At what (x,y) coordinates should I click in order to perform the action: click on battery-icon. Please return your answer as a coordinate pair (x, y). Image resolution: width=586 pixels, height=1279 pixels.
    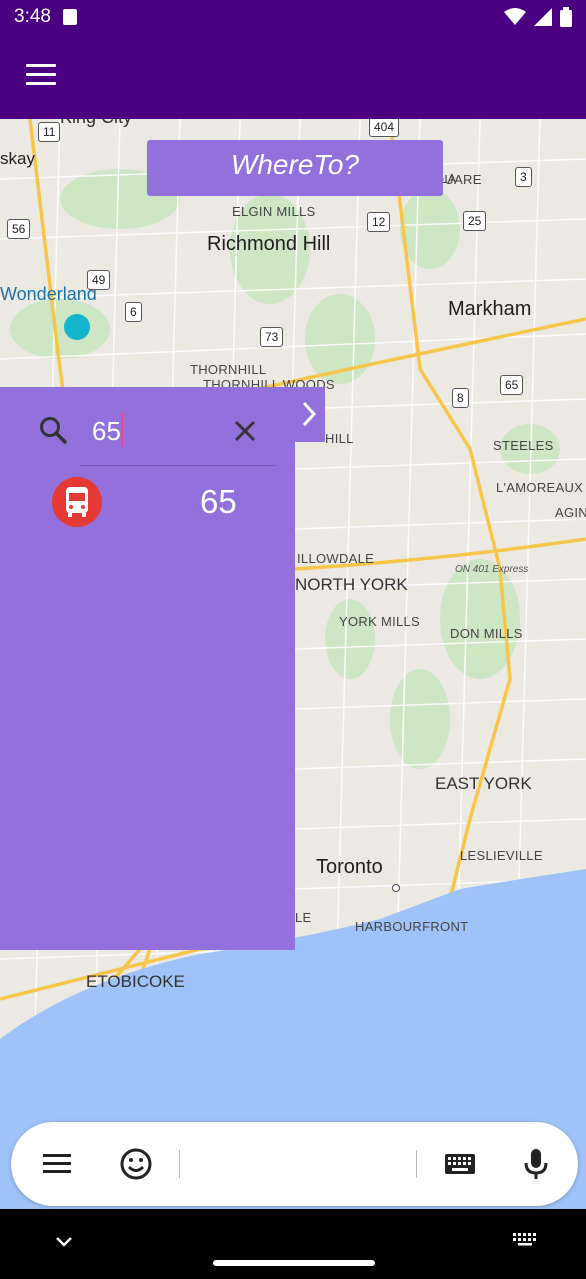
    Looking at the image, I should click on (566, 17).